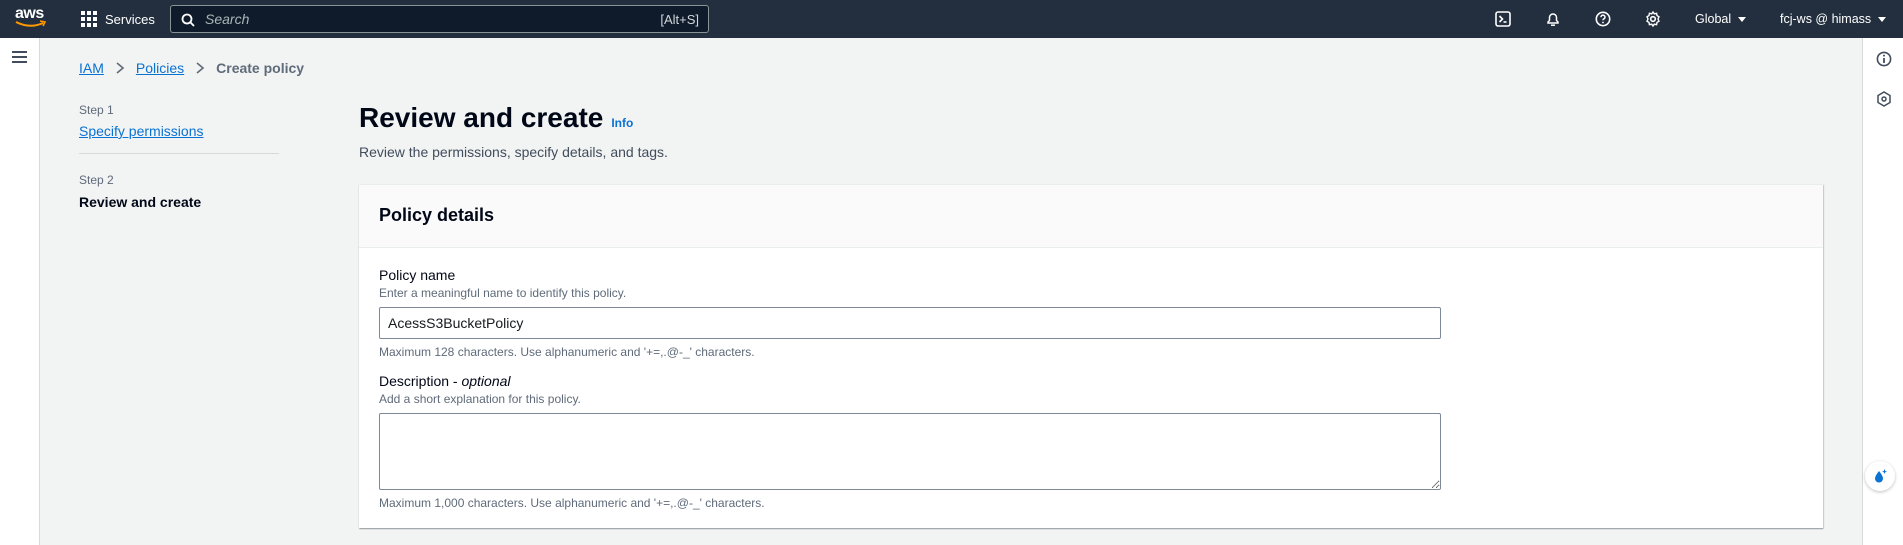  What do you see at coordinates (140, 202) in the screenshot?
I see `step-review-and-create-current: Review and create` at bounding box center [140, 202].